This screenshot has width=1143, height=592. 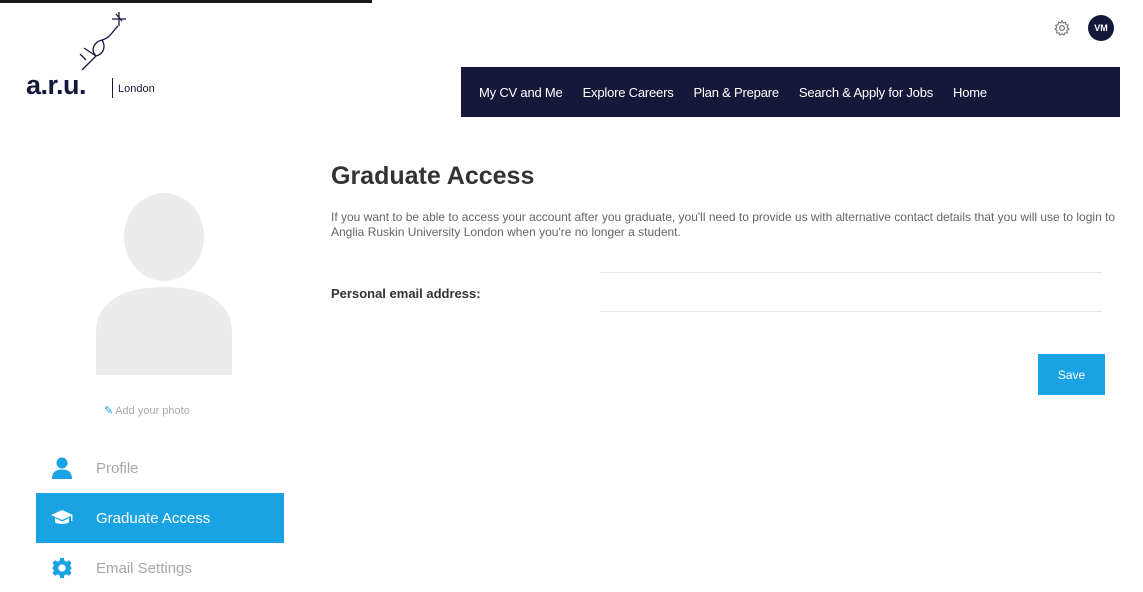 I want to click on logo-separator, so click(x=112, y=88).